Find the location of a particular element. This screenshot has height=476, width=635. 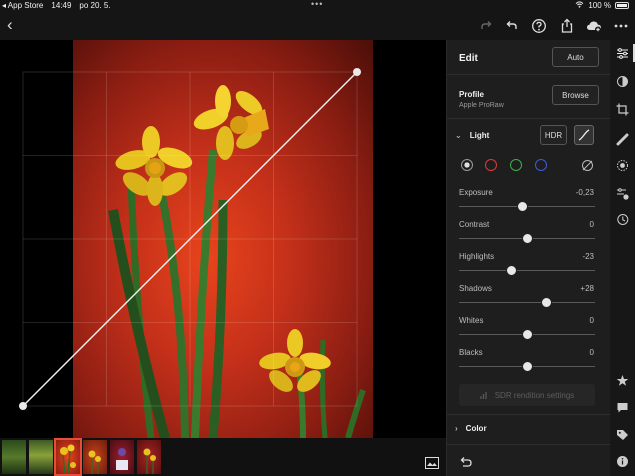

contrast-label: Contrast is located at coordinates (474, 224).